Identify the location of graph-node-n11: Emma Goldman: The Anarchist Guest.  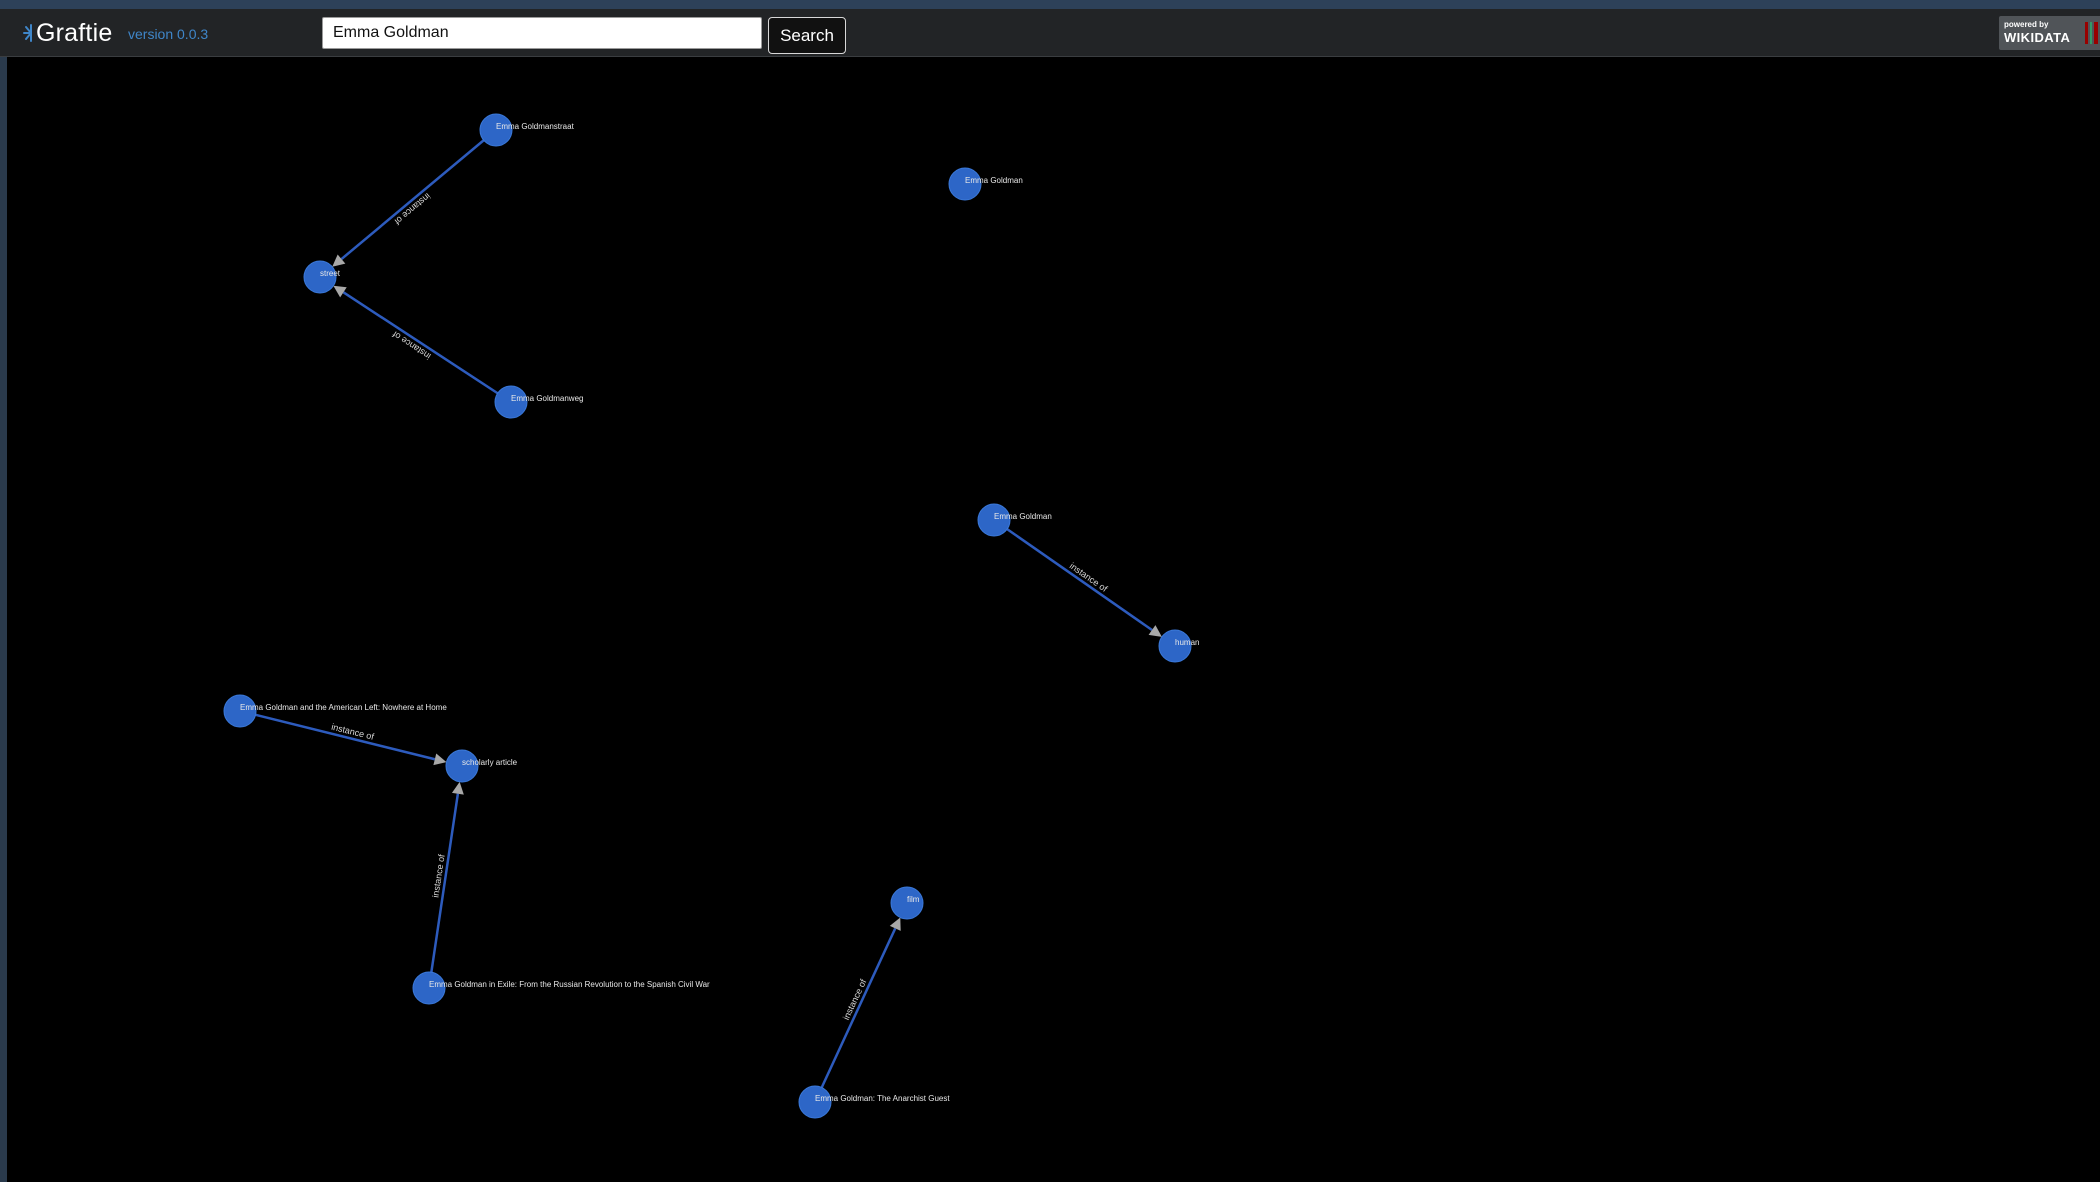
(874, 1102).